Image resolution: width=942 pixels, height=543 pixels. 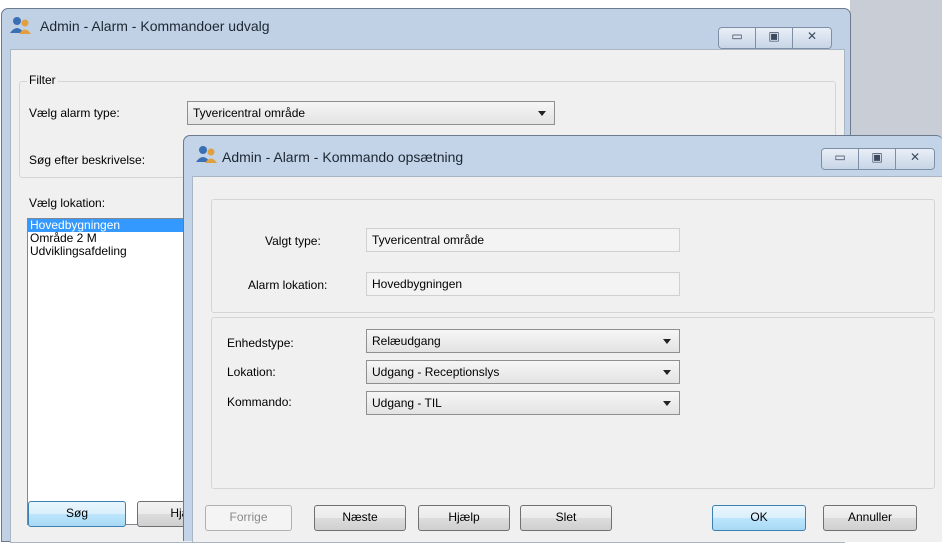 What do you see at coordinates (155, 26) in the screenshot?
I see `window-title: Admin - Alarm - Kommandoer udvalg` at bounding box center [155, 26].